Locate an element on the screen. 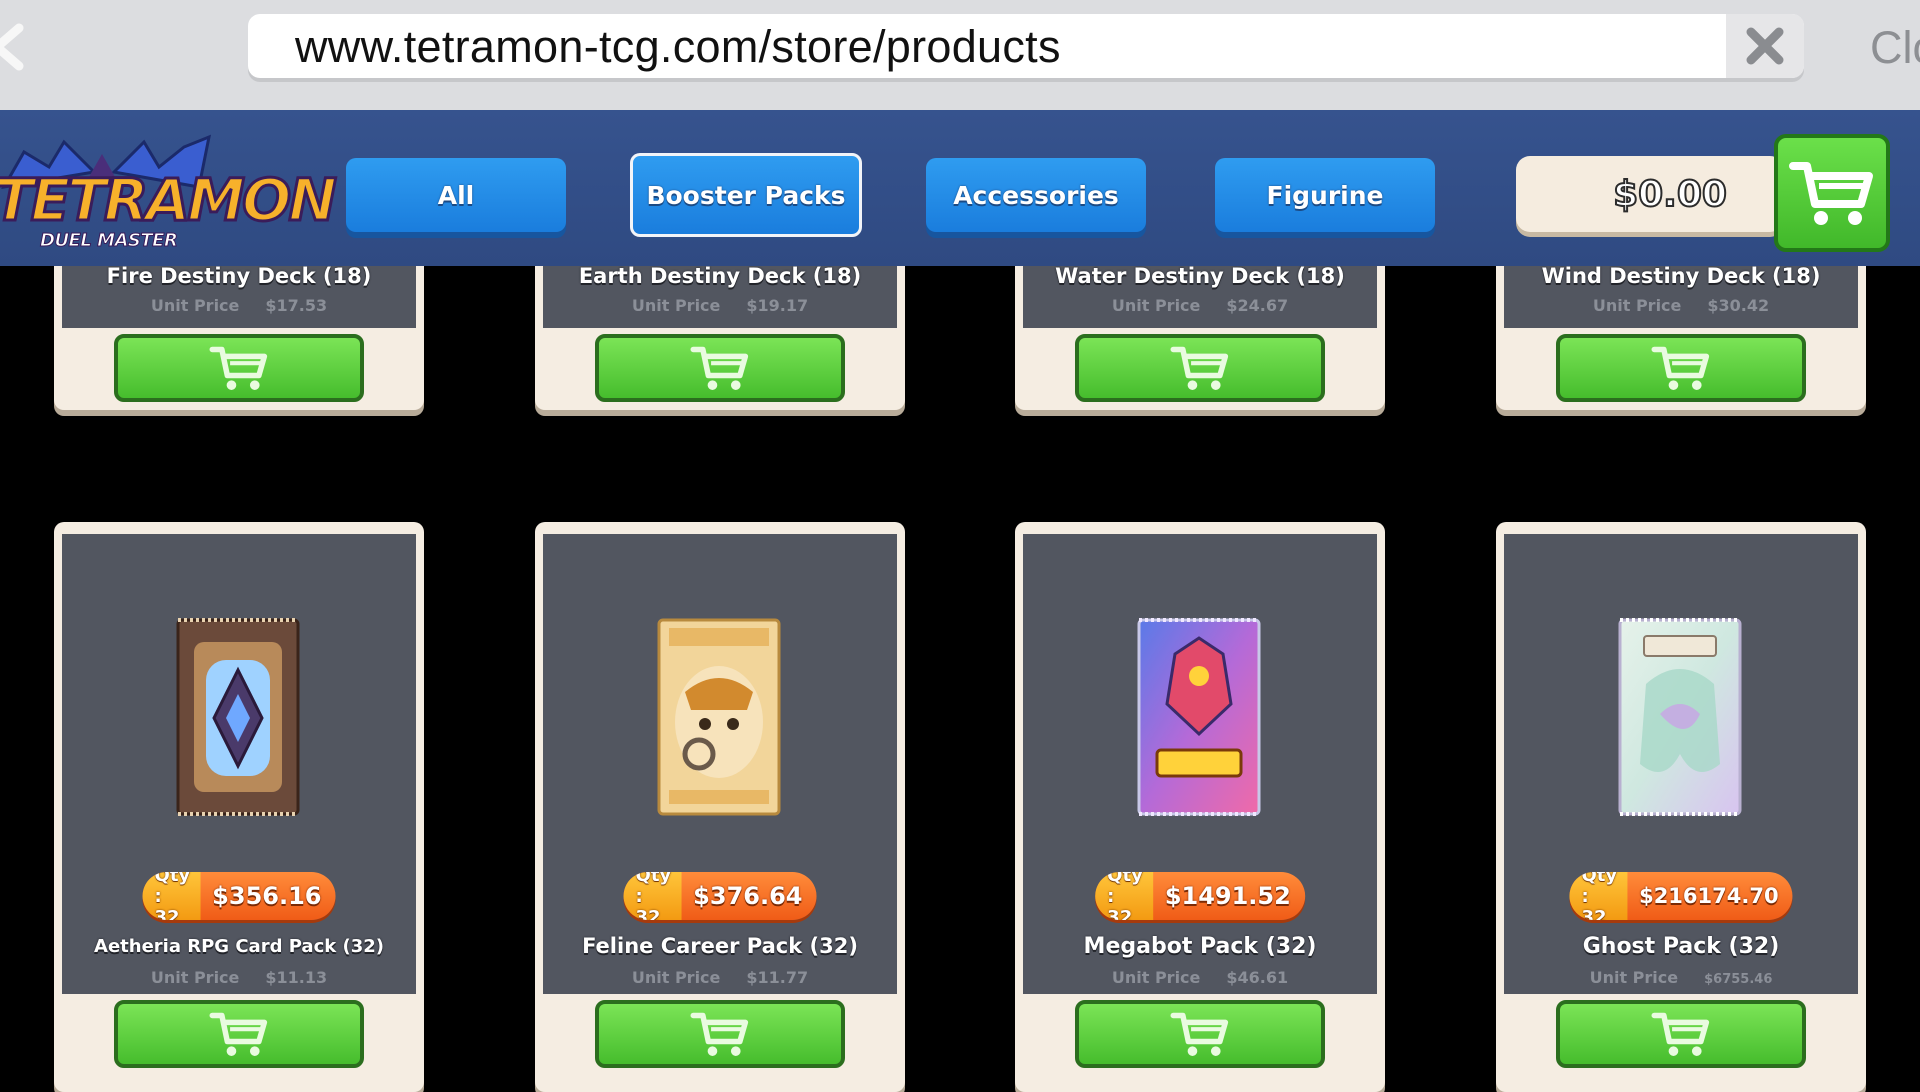  product-name: Feline Career Pack (32) is located at coordinates (720, 946).